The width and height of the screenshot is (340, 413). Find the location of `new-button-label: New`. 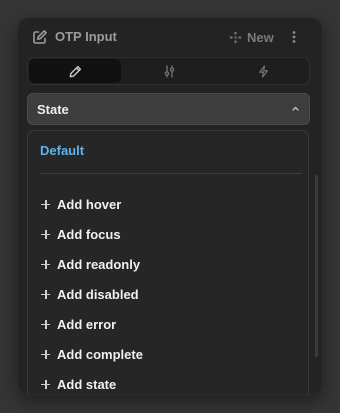

new-button-label: New is located at coordinates (260, 37).